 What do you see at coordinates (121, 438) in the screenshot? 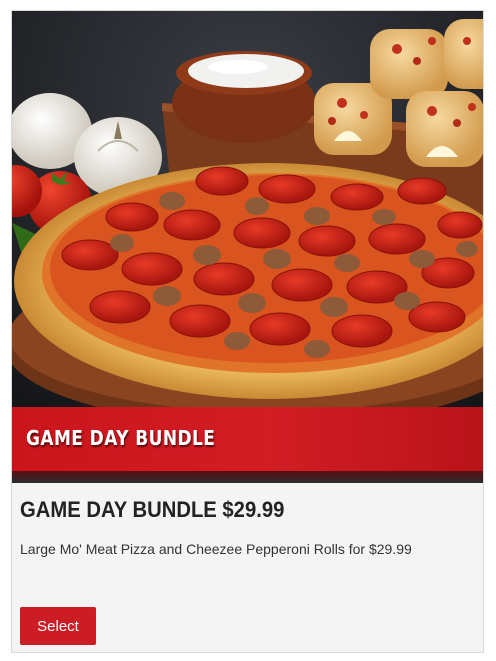
I see `banner-title: GAME DAY BUNDLE` at bounding box center [121, 438].